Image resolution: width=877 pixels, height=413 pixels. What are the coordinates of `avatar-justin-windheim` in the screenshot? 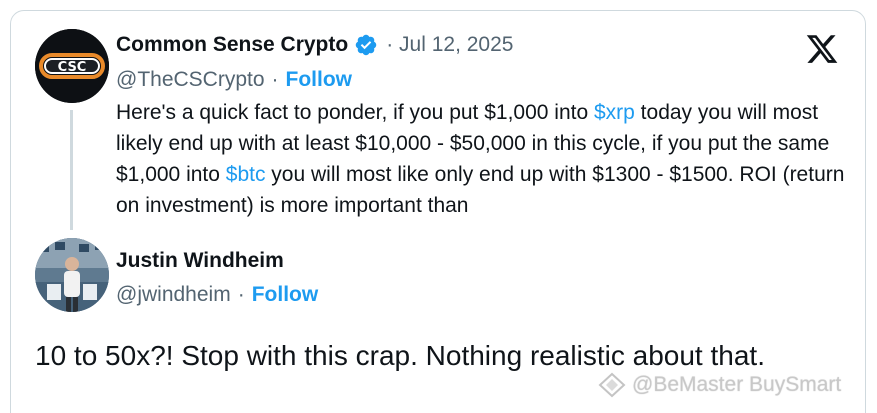 It's located at (72, 275).